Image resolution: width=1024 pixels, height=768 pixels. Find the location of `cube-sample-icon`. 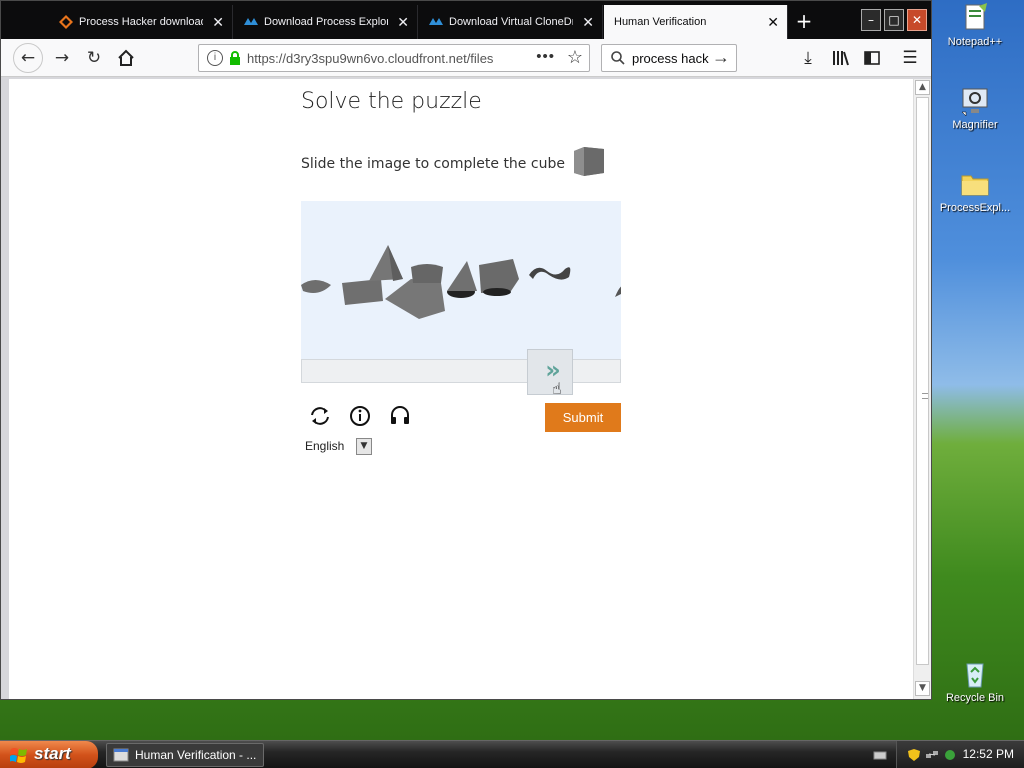

cube-sample-icon is located at coordinates (589, 161).